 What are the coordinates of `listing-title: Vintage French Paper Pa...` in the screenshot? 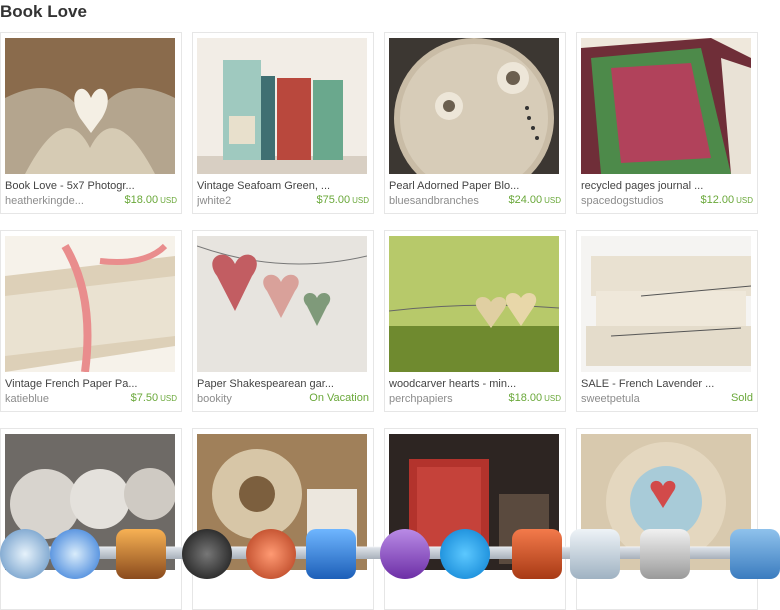 It's located at (91, 384).